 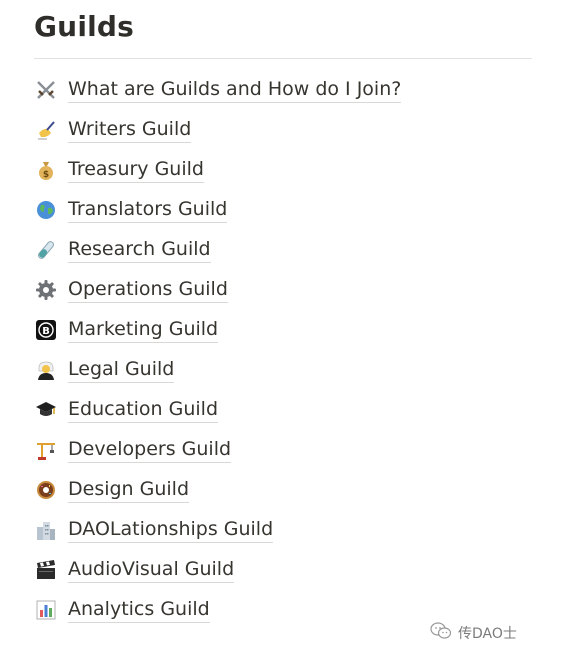 I want to click on bar-chart-icon, so click(x=46, y=610).